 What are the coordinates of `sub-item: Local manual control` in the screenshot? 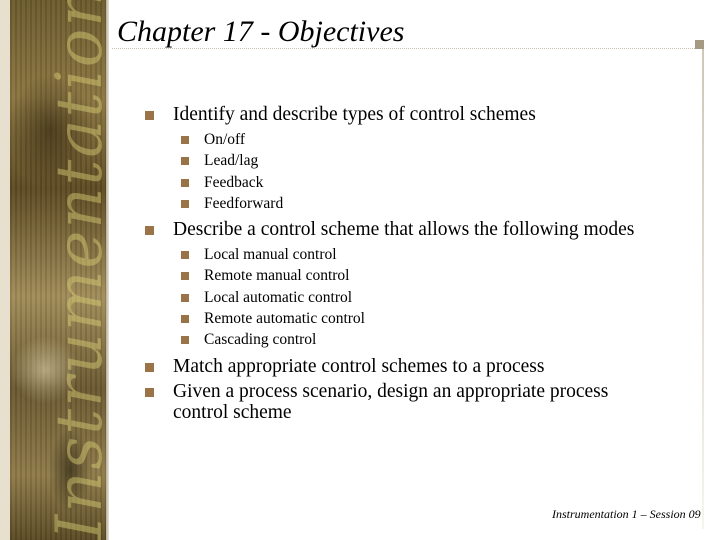 It's located at (403, 254).